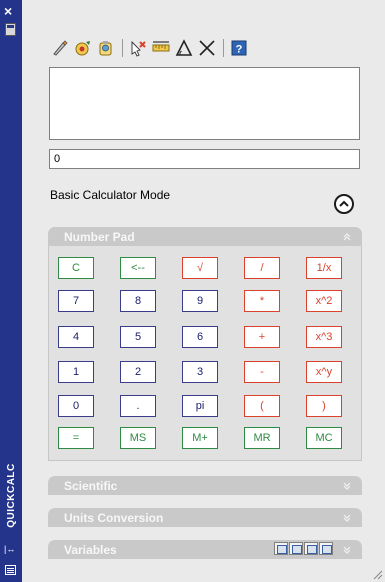  Describe the element at coordinates (262, 301) in the screenshot. I see `key-multiply: *` at that location.